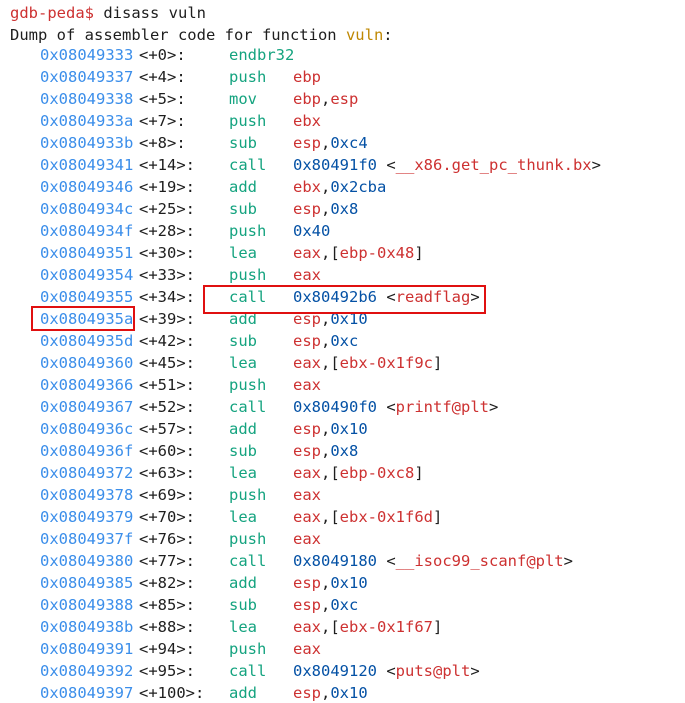 This screenshot has width=685, height=703. Describe the element at coordinates (87, 649) in the screenshot. I see `instruction-address: 0x08049391` at that location.